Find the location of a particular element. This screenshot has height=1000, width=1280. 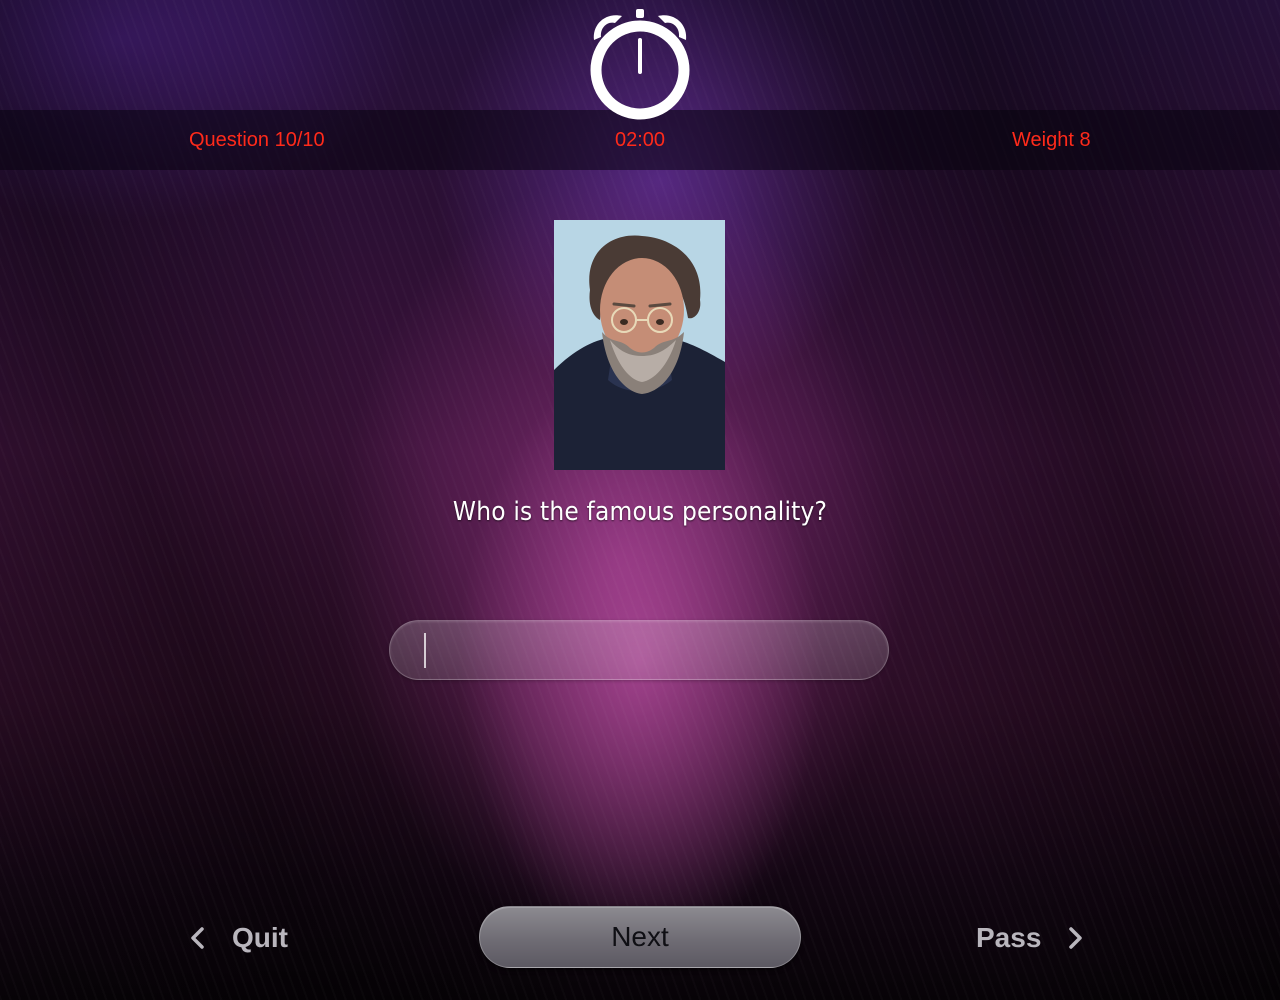

question-counter: Question 10/10 is located at coordinates (257, 140).